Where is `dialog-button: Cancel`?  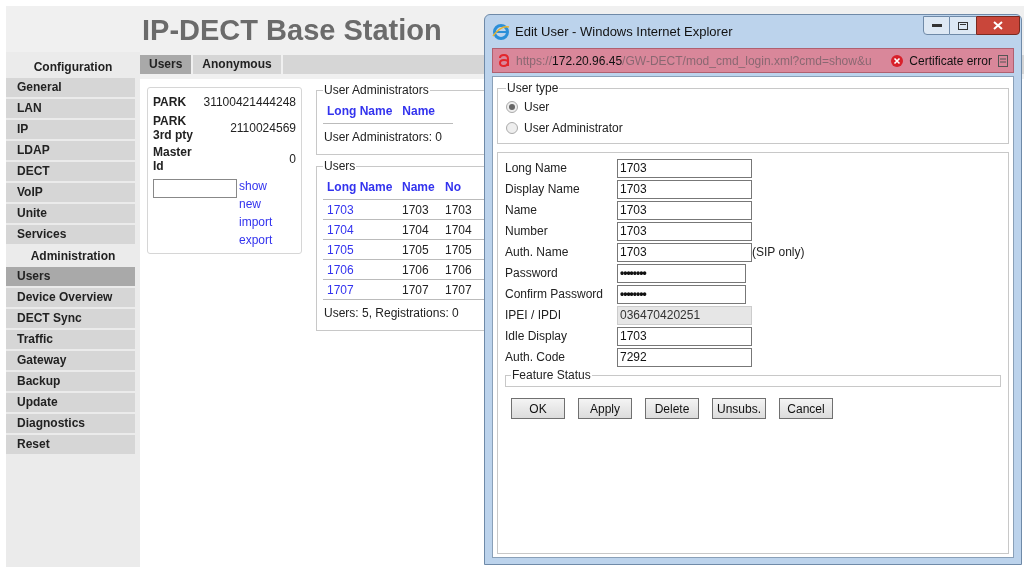 dialog-button: Cancel is located at coordinates (806, 408).